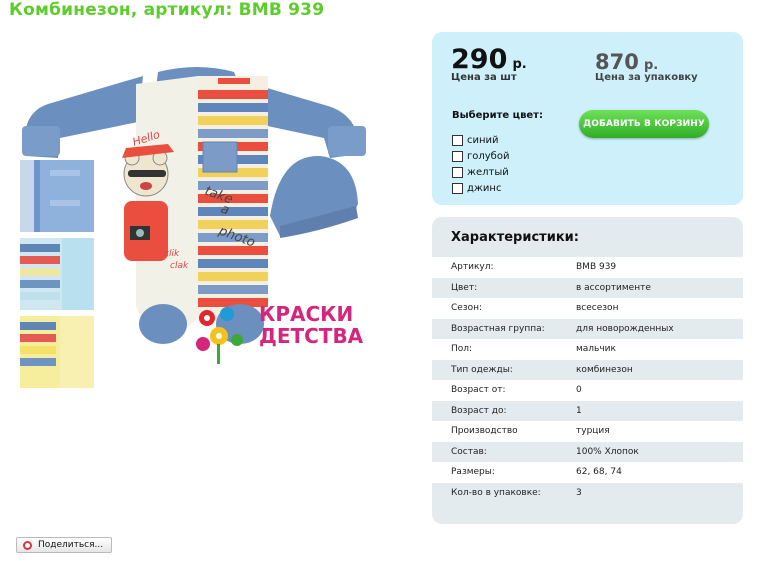 The width and height of the screenshot is (775, 565). What do you see at coordinates (469, 451) in the screenshot?
I see `row-key: Состав:` at bounding box center [469, 451].